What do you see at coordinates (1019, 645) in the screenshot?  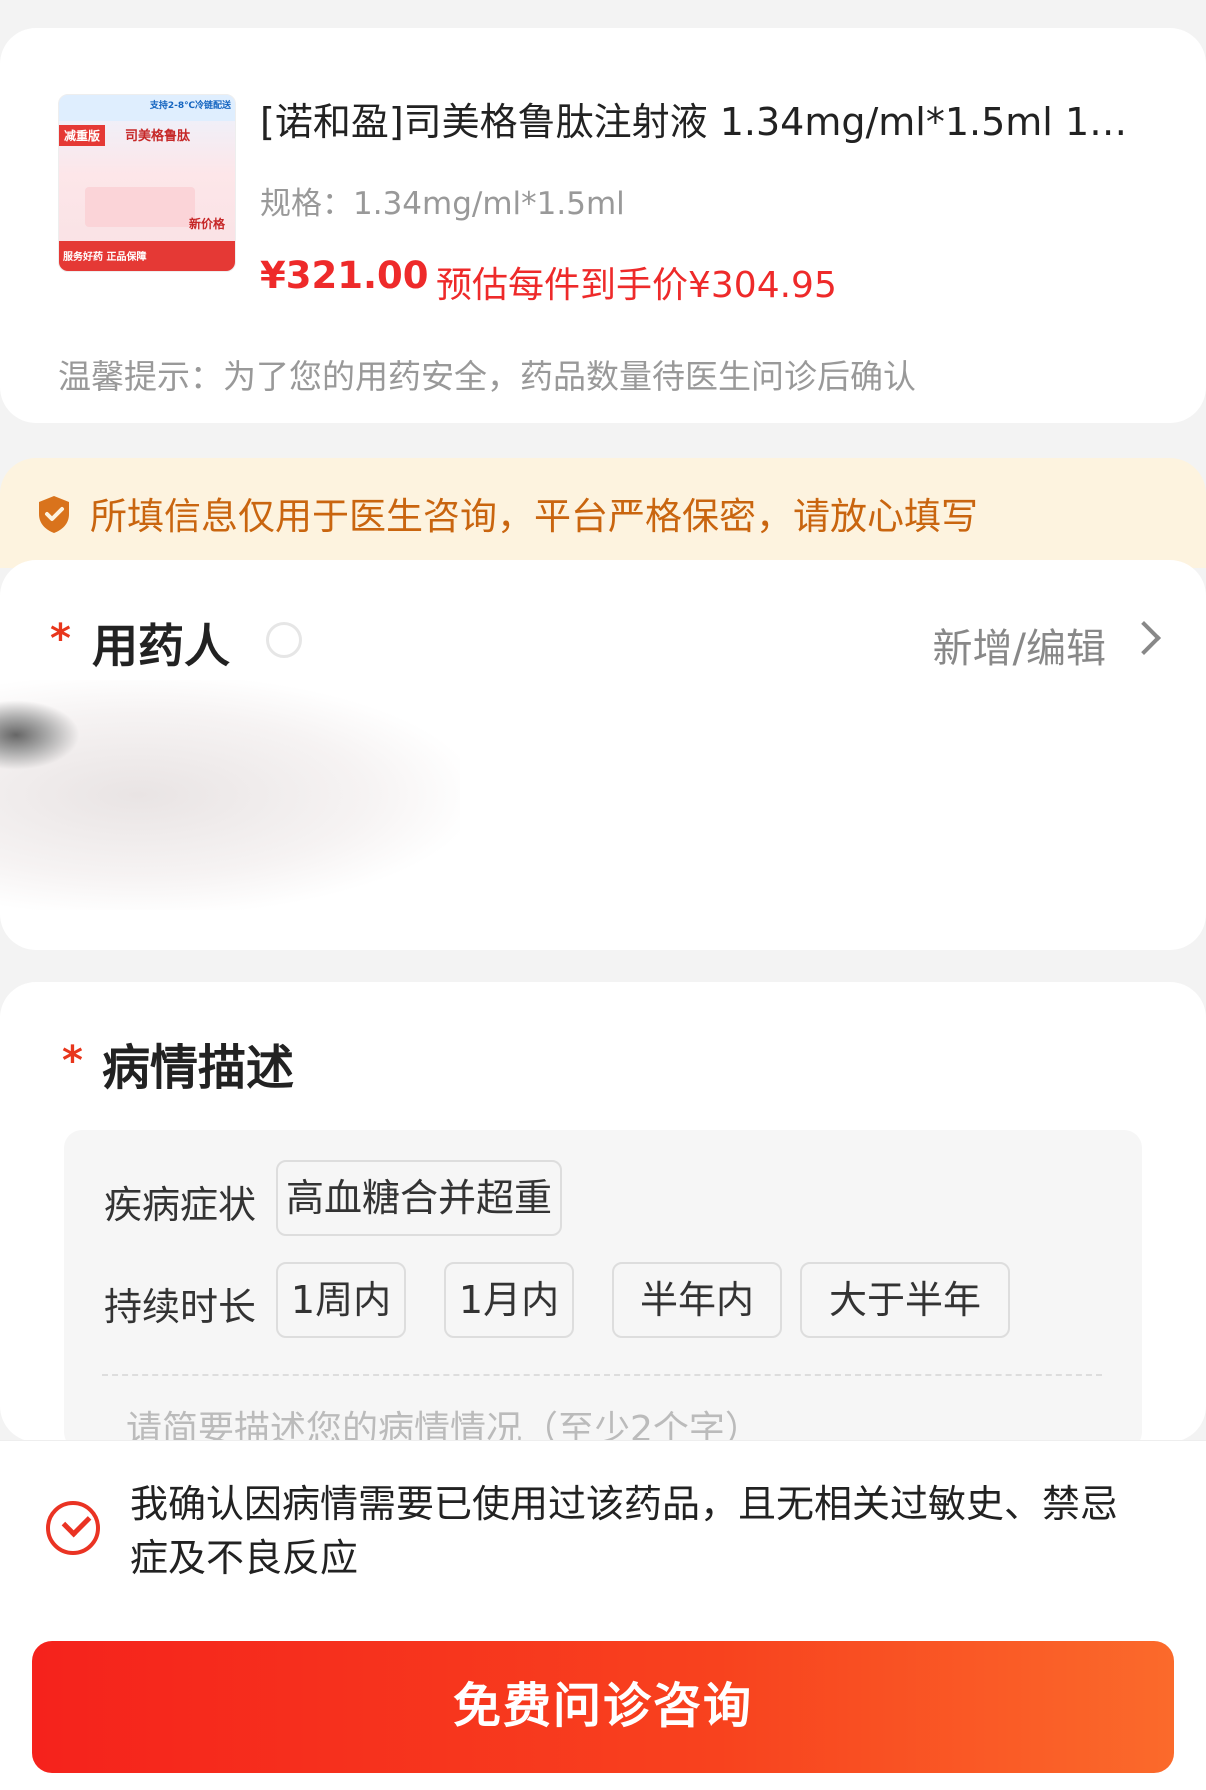 I see `add-edit-patient-link: 新增/编辑` at bounding box center [1019, 645].